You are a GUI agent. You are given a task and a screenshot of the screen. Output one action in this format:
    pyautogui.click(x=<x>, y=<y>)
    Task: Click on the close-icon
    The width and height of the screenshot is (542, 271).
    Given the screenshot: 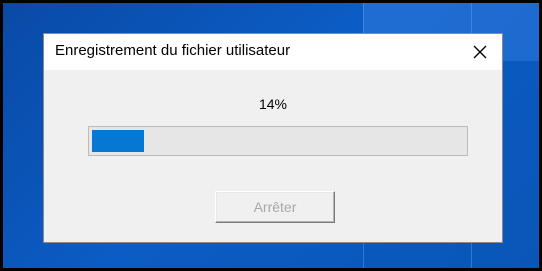 What is the action you would take?
    pyautogui.click(x=480, y=52)
    